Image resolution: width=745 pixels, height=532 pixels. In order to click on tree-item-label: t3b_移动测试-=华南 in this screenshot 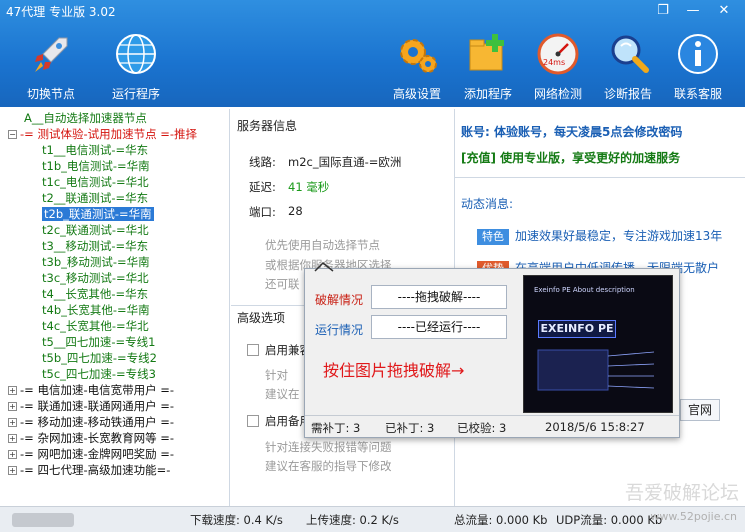, I will do `click(96, 262)`.